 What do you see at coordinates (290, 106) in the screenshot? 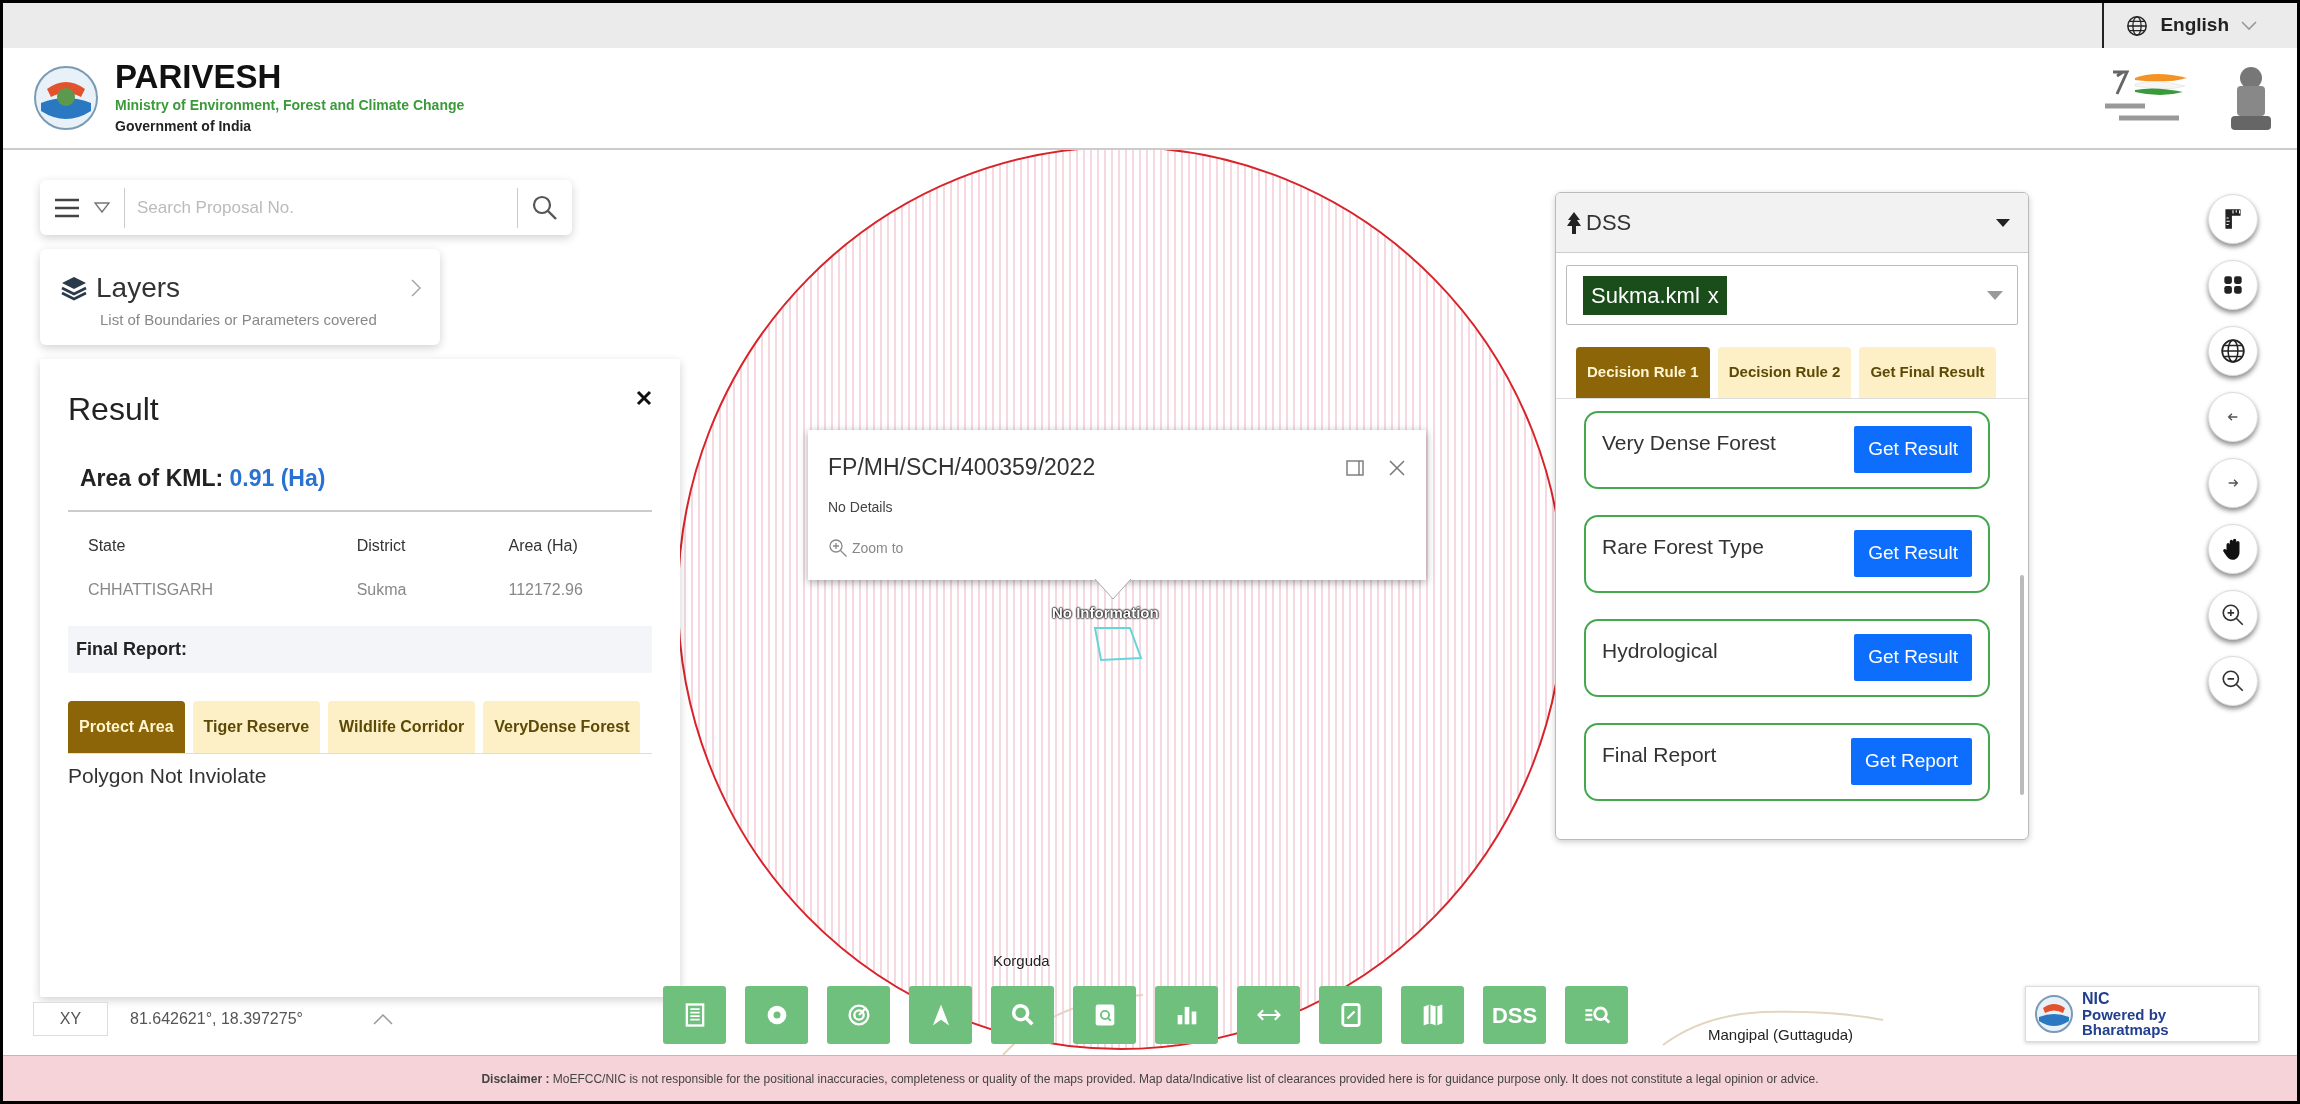
I see `ministry-name: Ministry of Environment, Forest and Climate Change` at bounding box center [290, 106].